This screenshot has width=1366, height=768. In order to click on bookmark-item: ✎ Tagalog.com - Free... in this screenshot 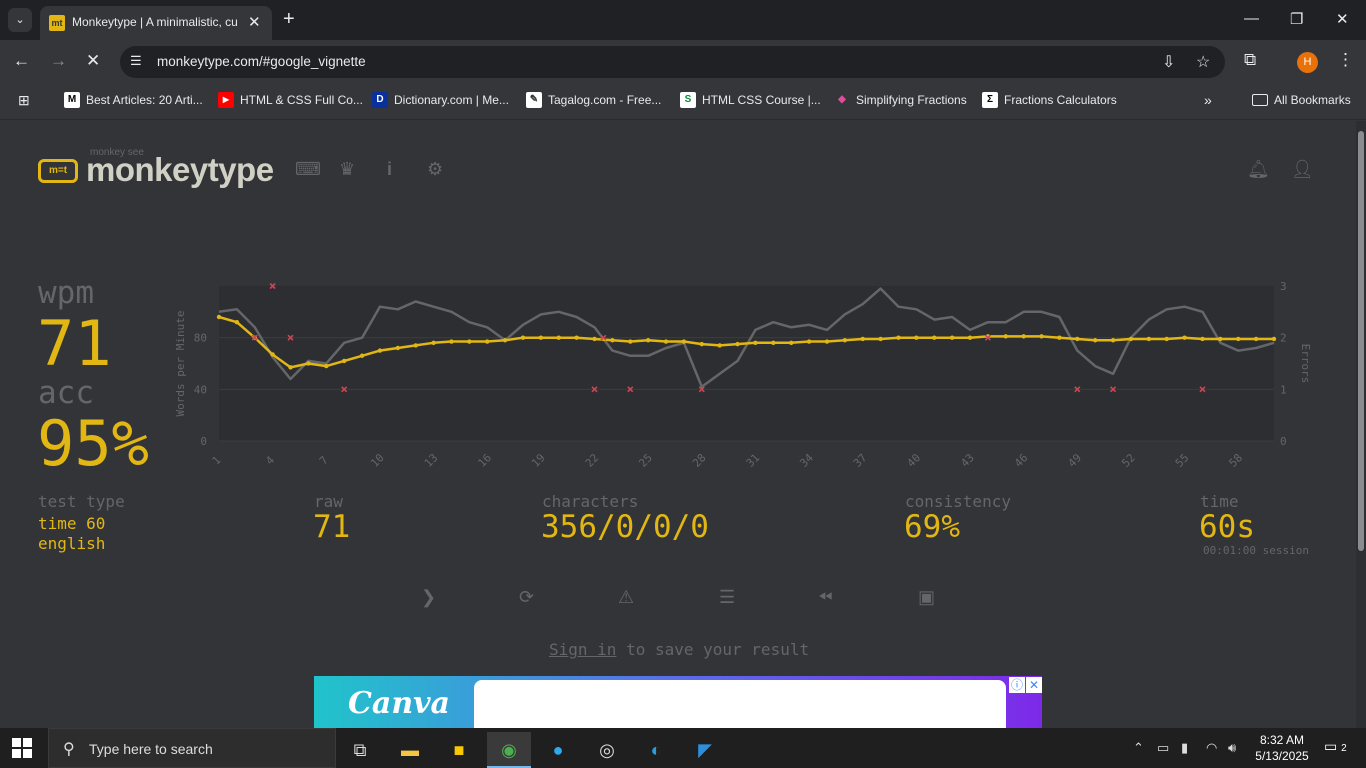, I will do `click(593, 101)`.